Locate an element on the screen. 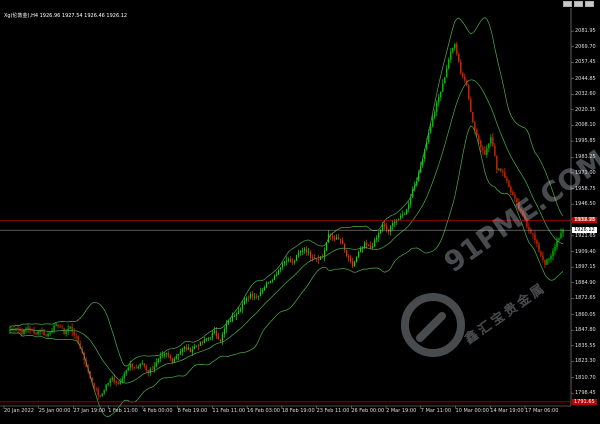 The height and width of the screenshot is (424, 600). time-tick-label: 2 Mar 19:00 is located at coordinates (401, 411).